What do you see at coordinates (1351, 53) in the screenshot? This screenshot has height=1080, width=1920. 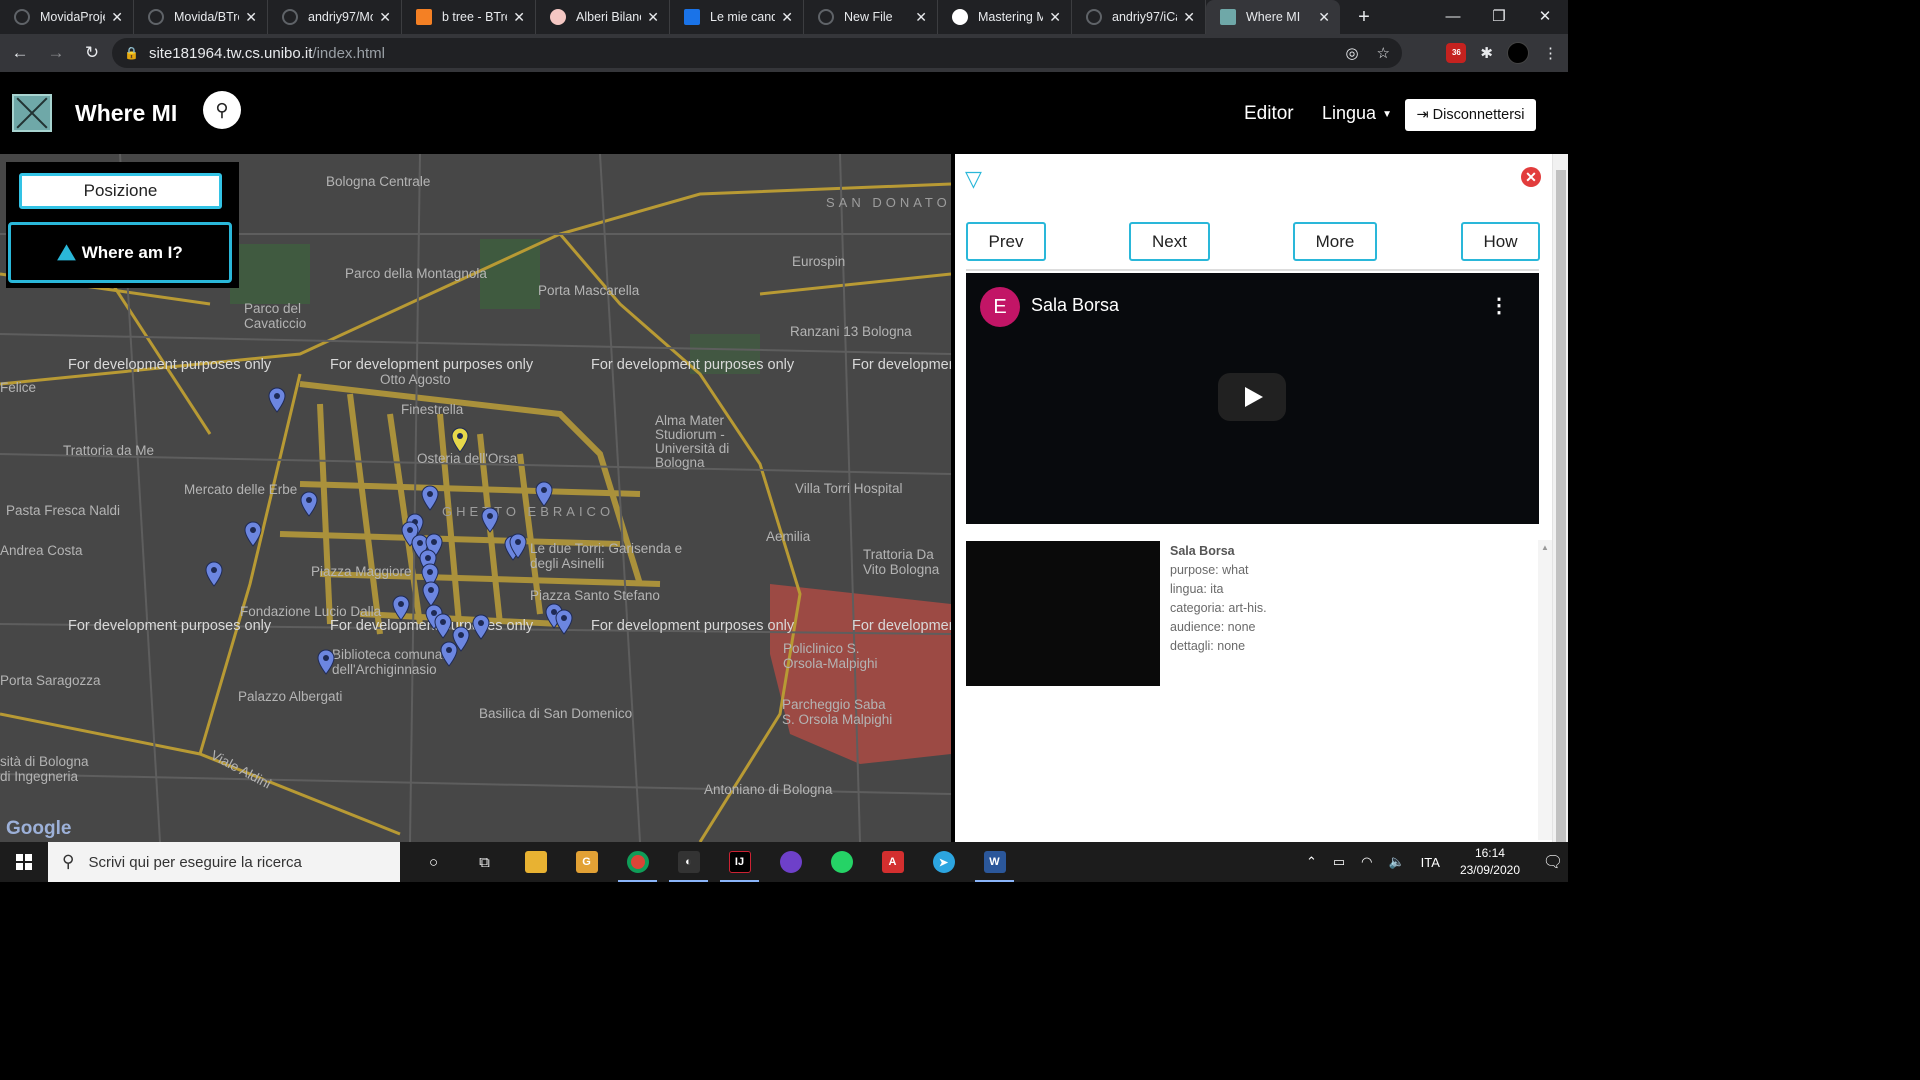 I see `location-icon: ◎` at bounding box center [1351, 53].